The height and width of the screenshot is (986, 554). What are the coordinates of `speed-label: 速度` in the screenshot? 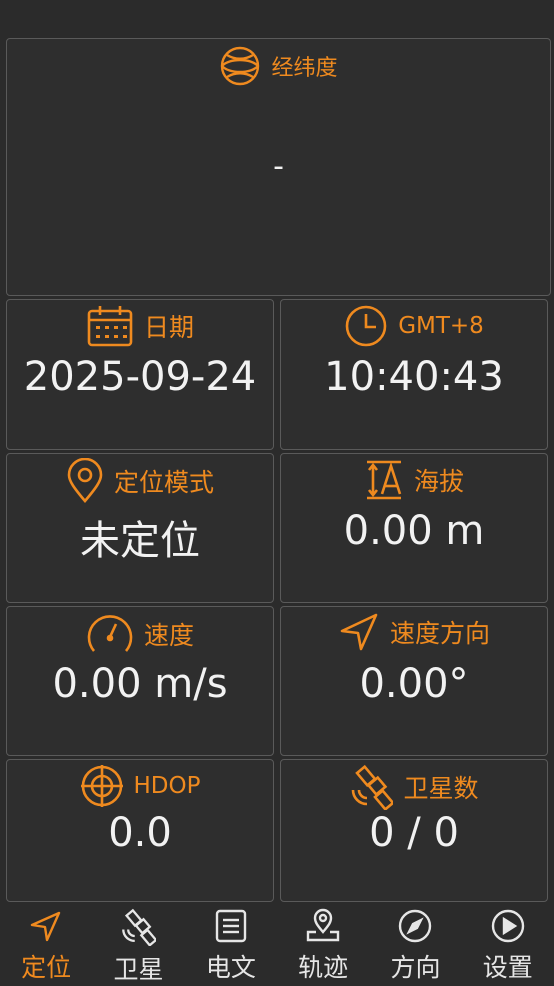 It's located at (168, 635).